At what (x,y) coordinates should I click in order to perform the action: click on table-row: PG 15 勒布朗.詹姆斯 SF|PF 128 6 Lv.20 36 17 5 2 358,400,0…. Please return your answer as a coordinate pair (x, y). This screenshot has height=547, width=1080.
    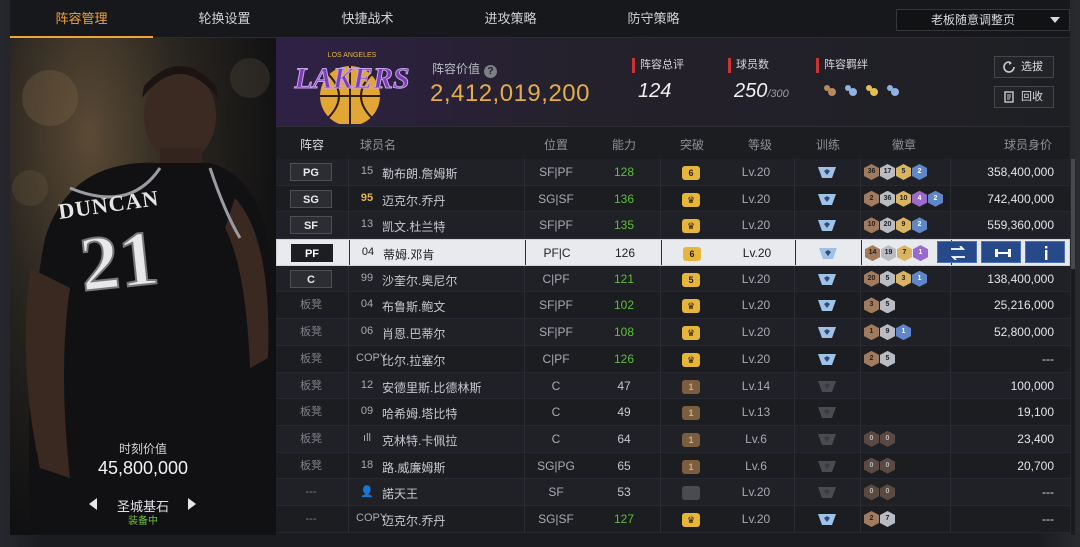
    Looking at the image, I should click on (673, 172).